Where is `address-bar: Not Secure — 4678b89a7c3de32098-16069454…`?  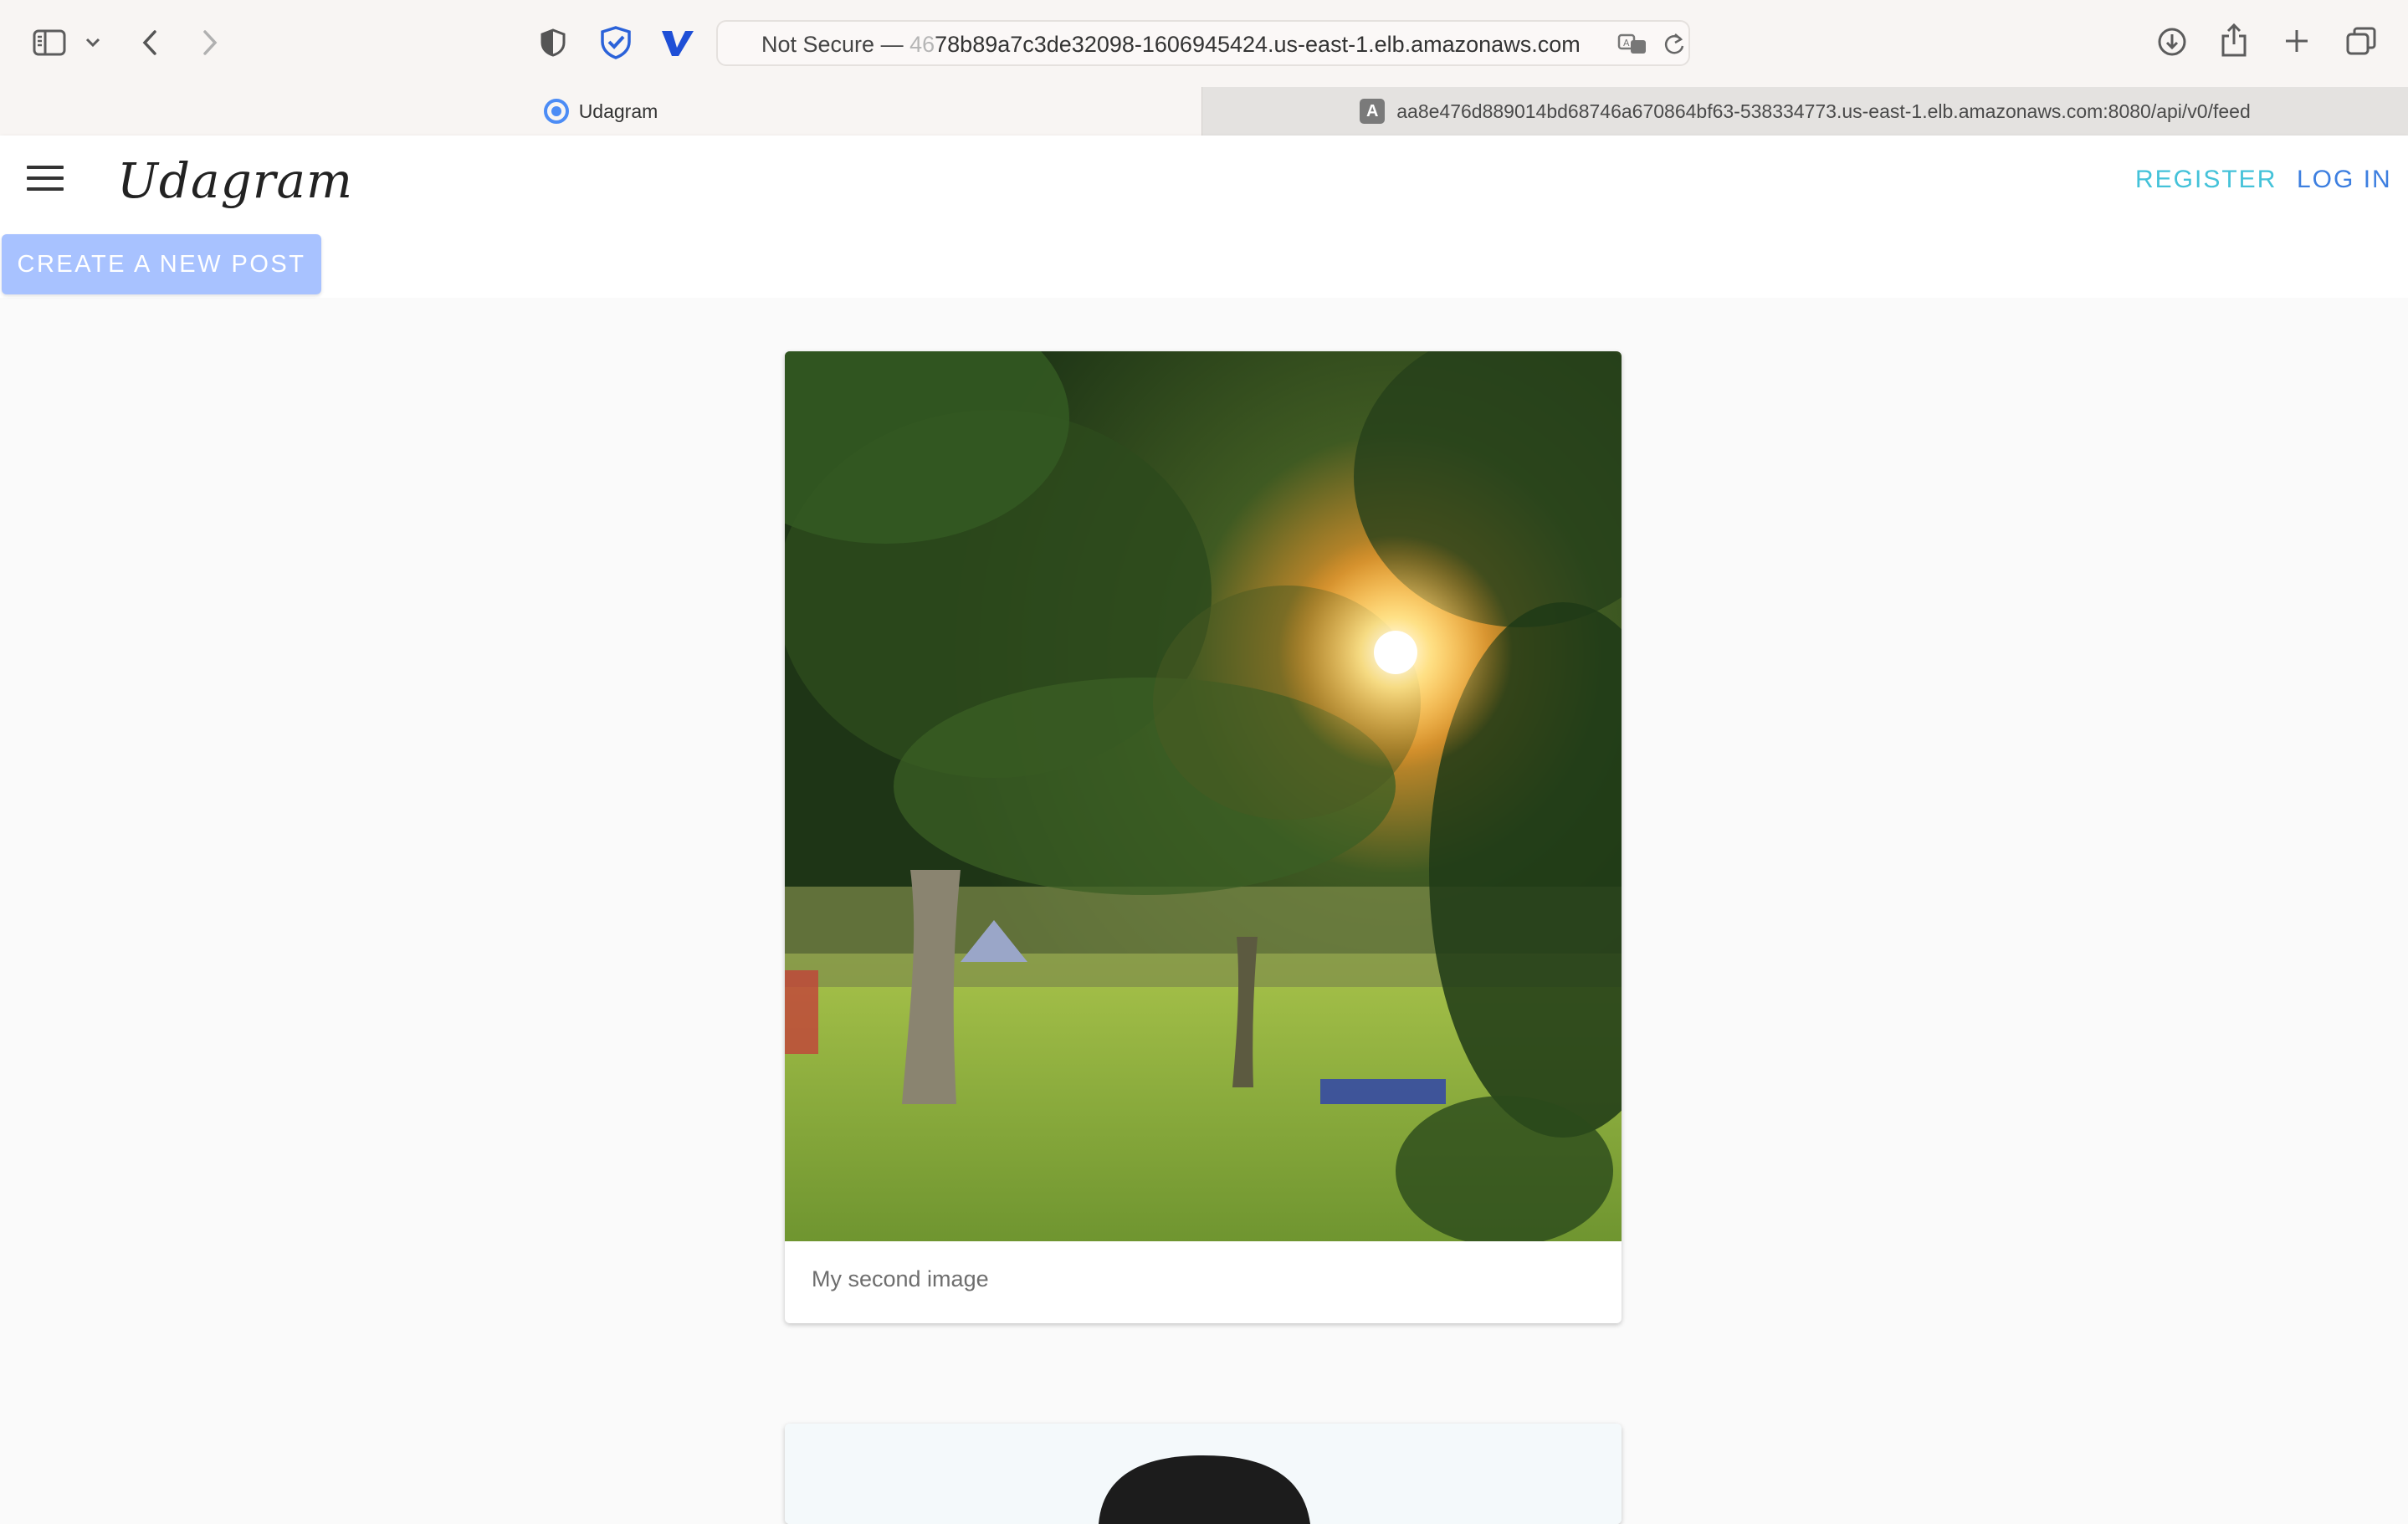 address-bar: Not Secure — 4678b89a7c3de32098-16069454… is located at coordinates (1203, 43).